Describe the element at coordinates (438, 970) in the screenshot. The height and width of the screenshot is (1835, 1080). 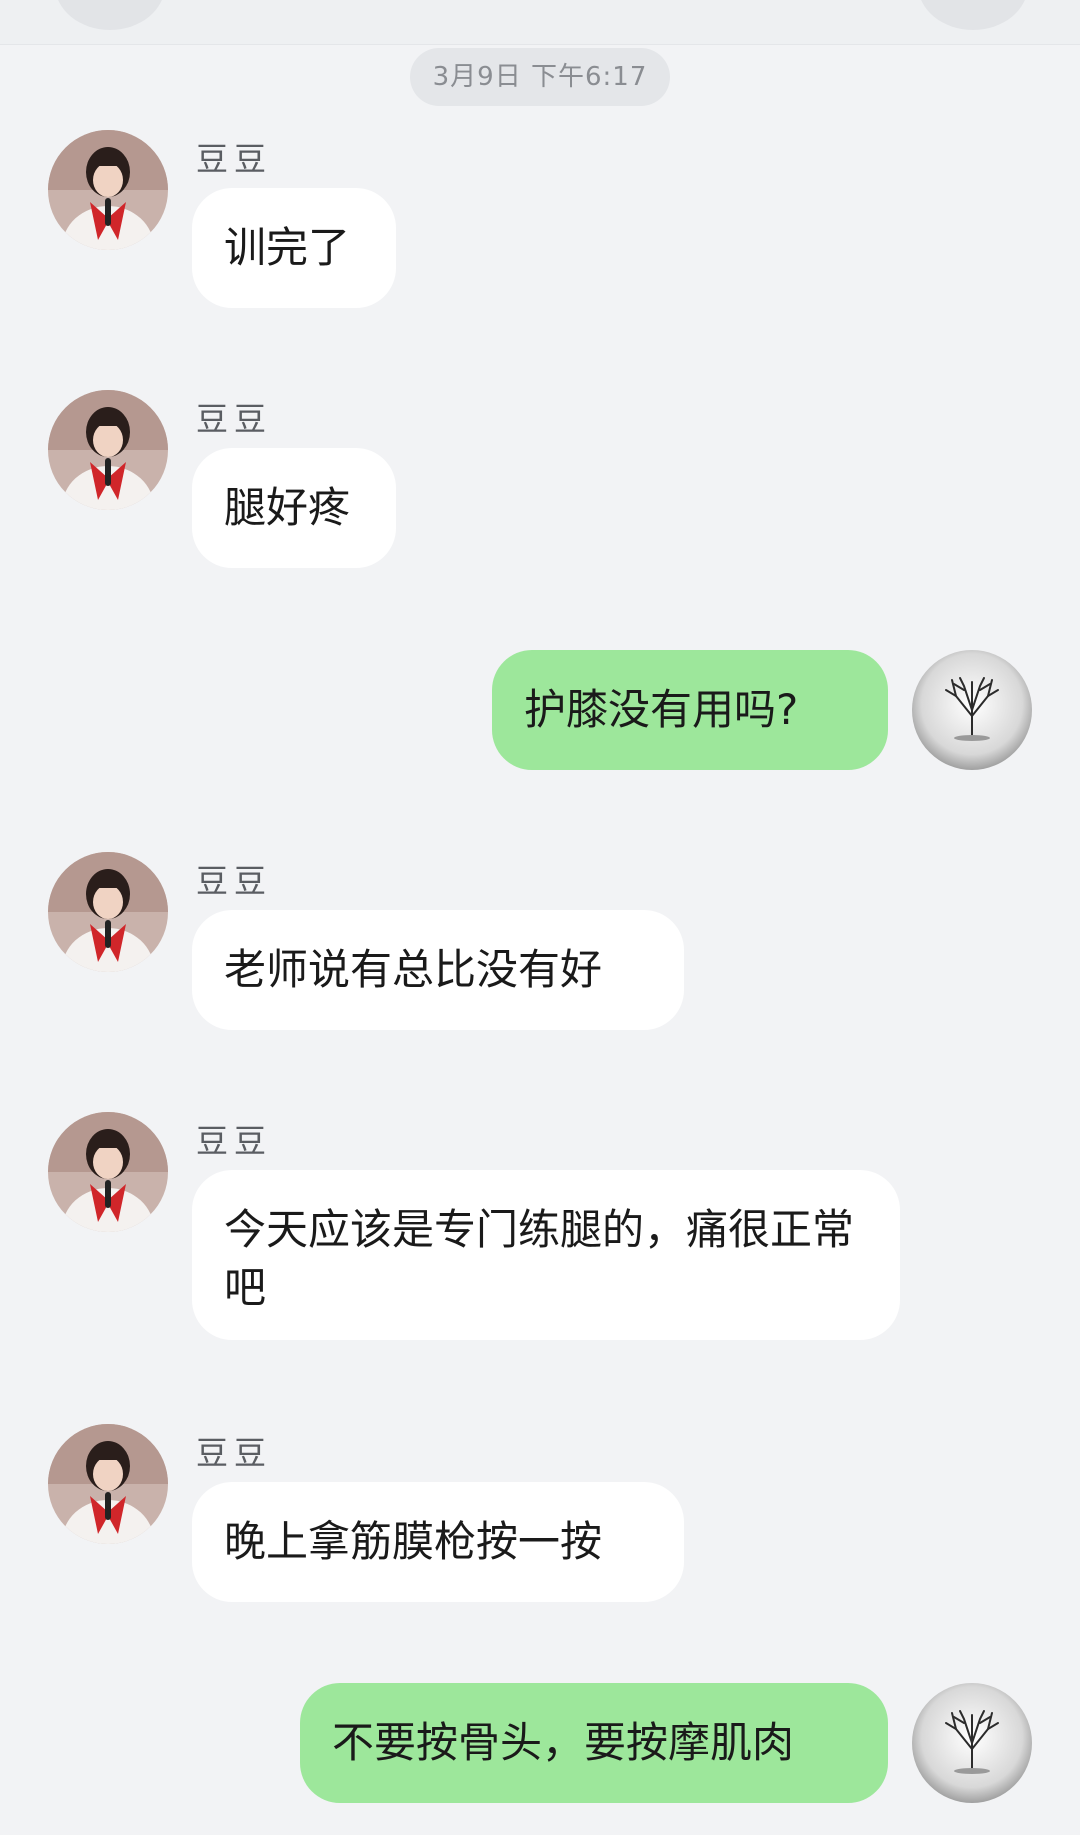
I see `message-bubble: 老师说有总比没有好` at that location.